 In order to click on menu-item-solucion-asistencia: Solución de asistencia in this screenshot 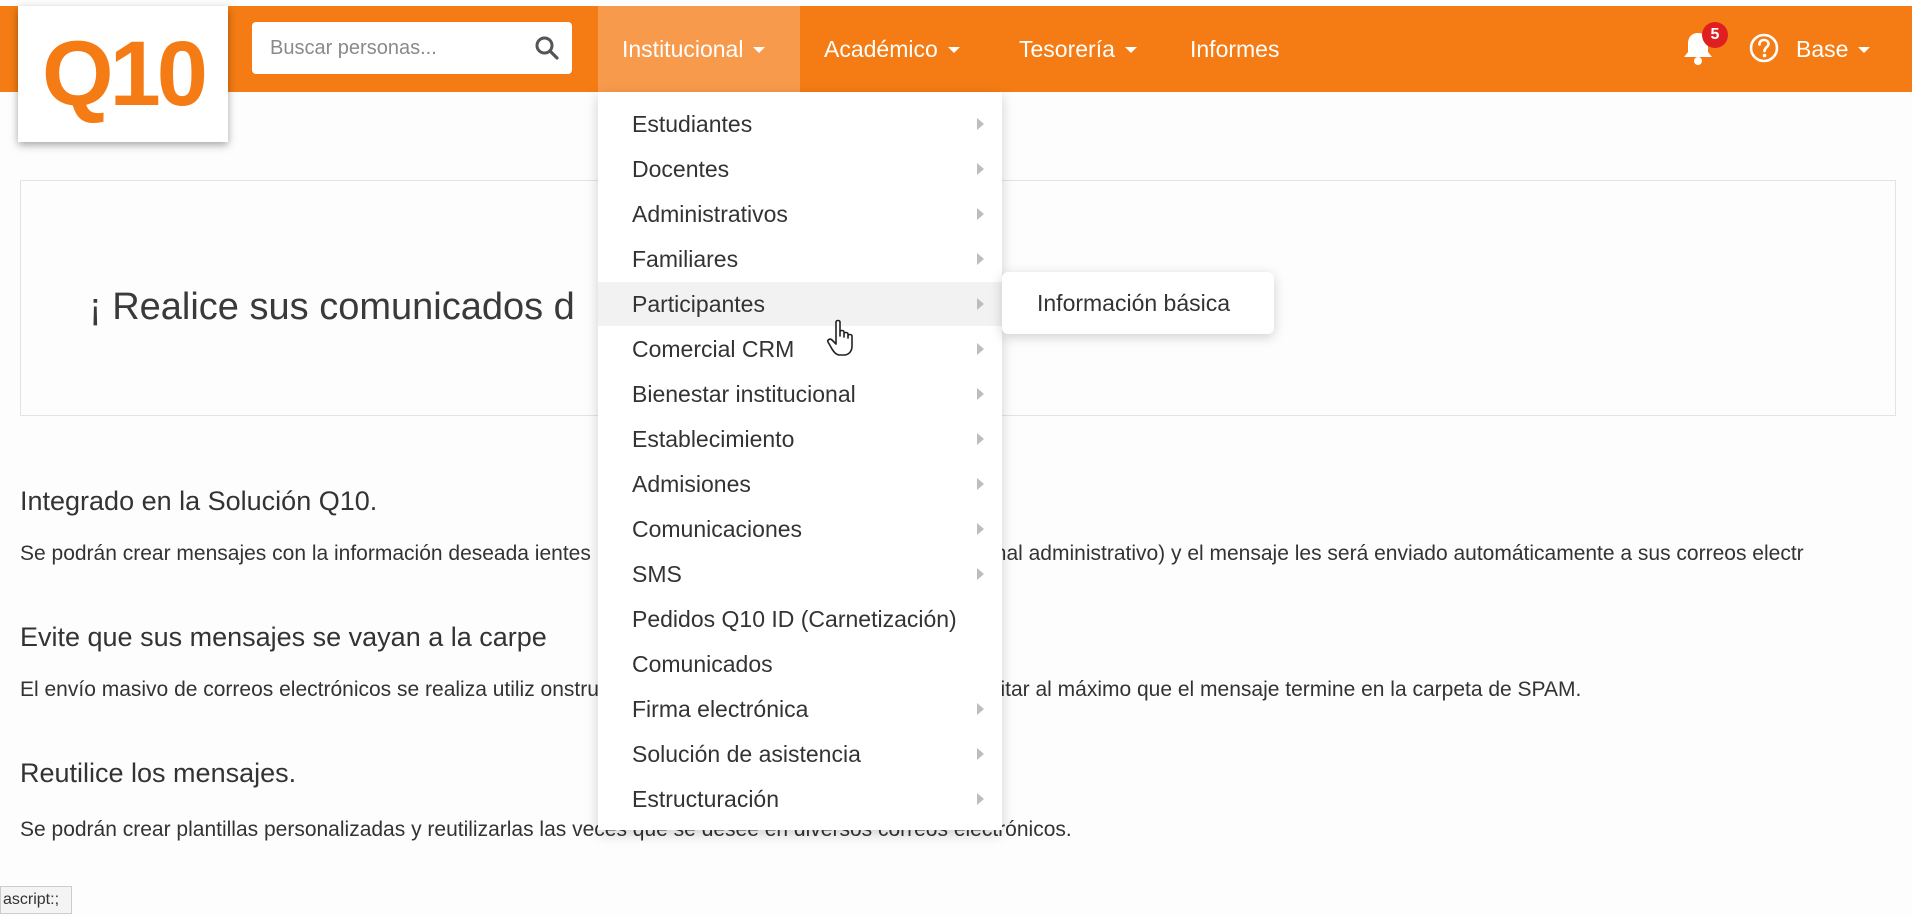, I will do `click(800, 754)`.